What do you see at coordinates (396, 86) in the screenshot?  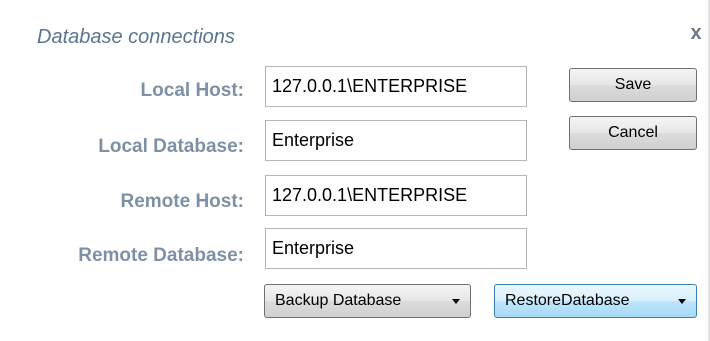 I see `local-host-input` at bounding box center [396, 86].